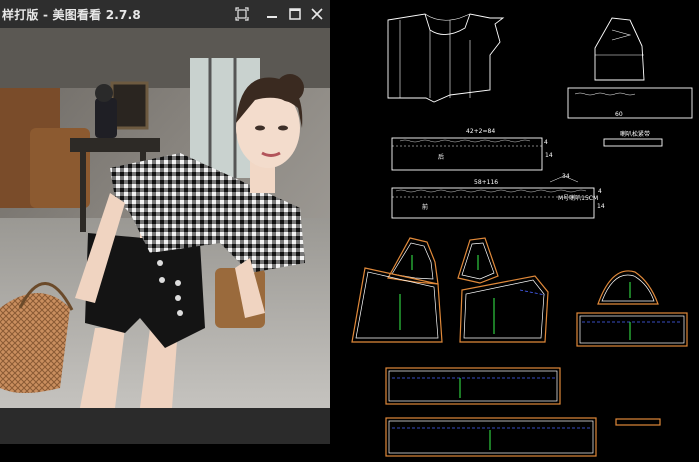 The image size is (699, 462). What do you see at coordinates (165, 14) in the screenshot?
I see `title-bar: 样打版 - 美图看看 2.7.8` at bounding box center [165, 14].